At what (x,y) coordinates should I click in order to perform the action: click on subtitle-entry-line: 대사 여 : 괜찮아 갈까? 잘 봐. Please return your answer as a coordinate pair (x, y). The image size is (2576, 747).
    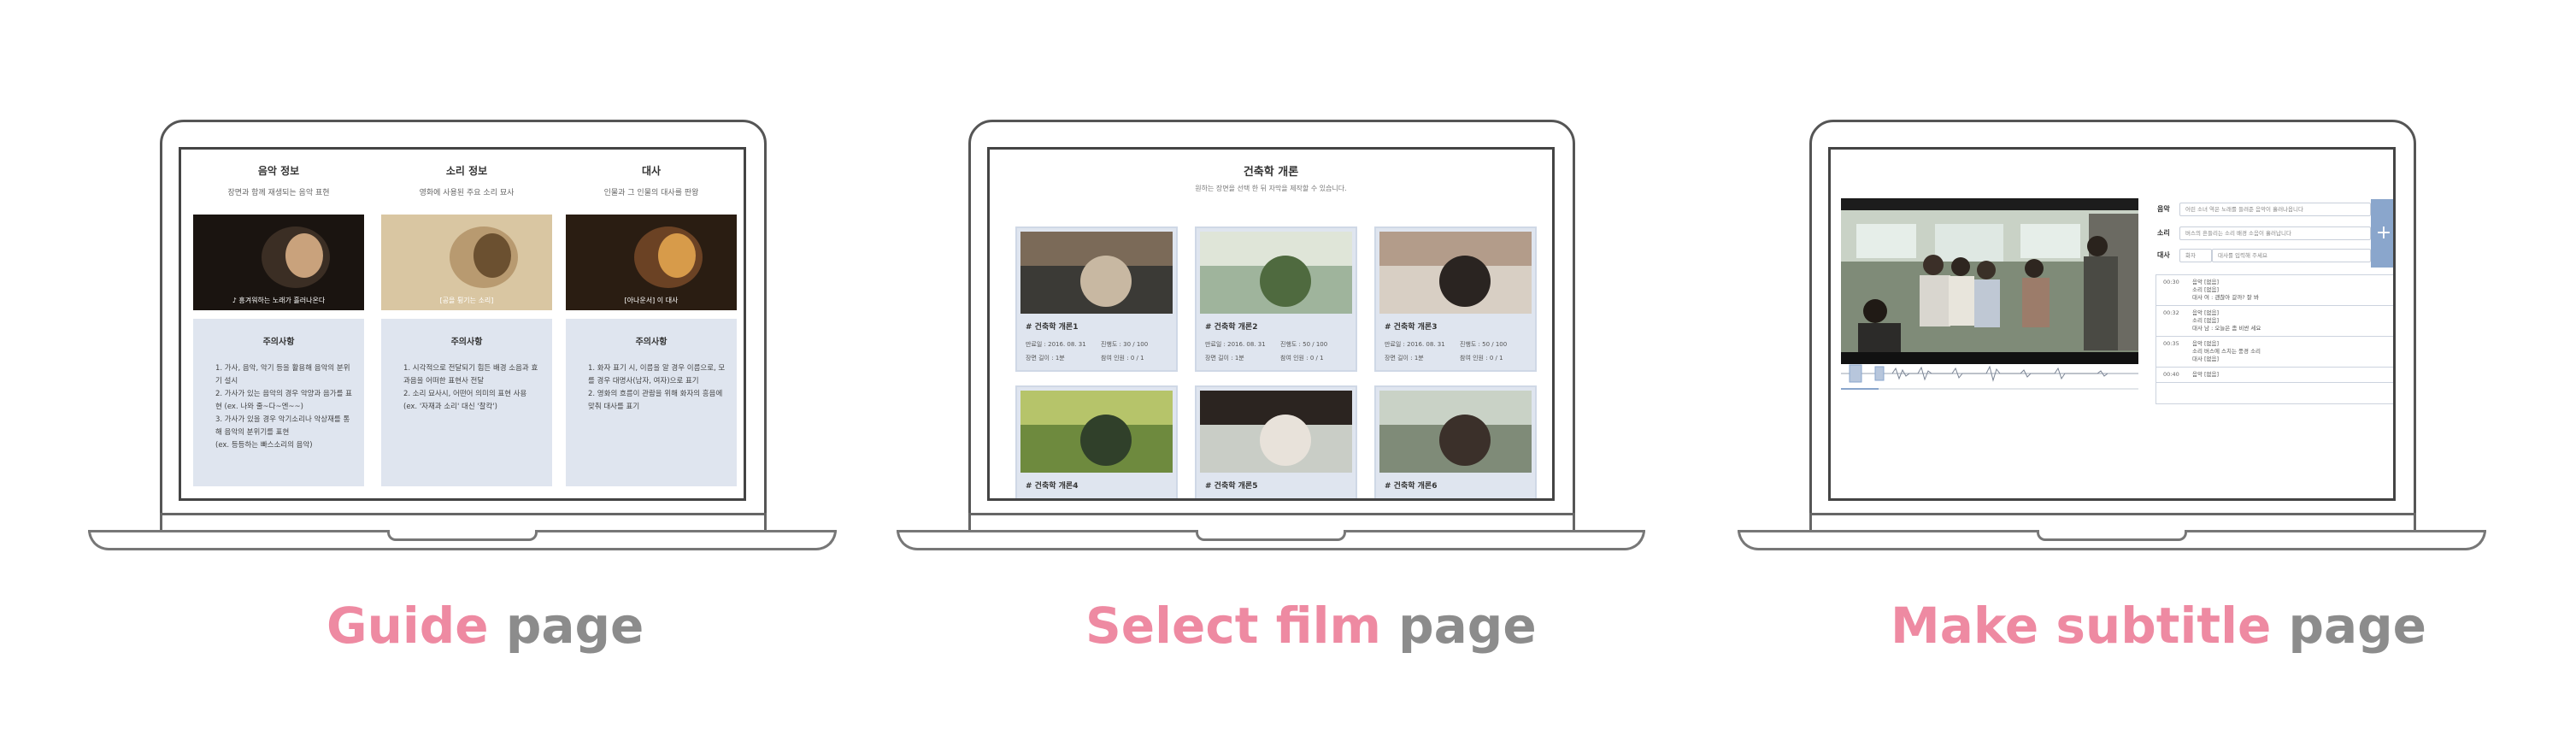
    Looking at the image, I should click on (2225, 297).